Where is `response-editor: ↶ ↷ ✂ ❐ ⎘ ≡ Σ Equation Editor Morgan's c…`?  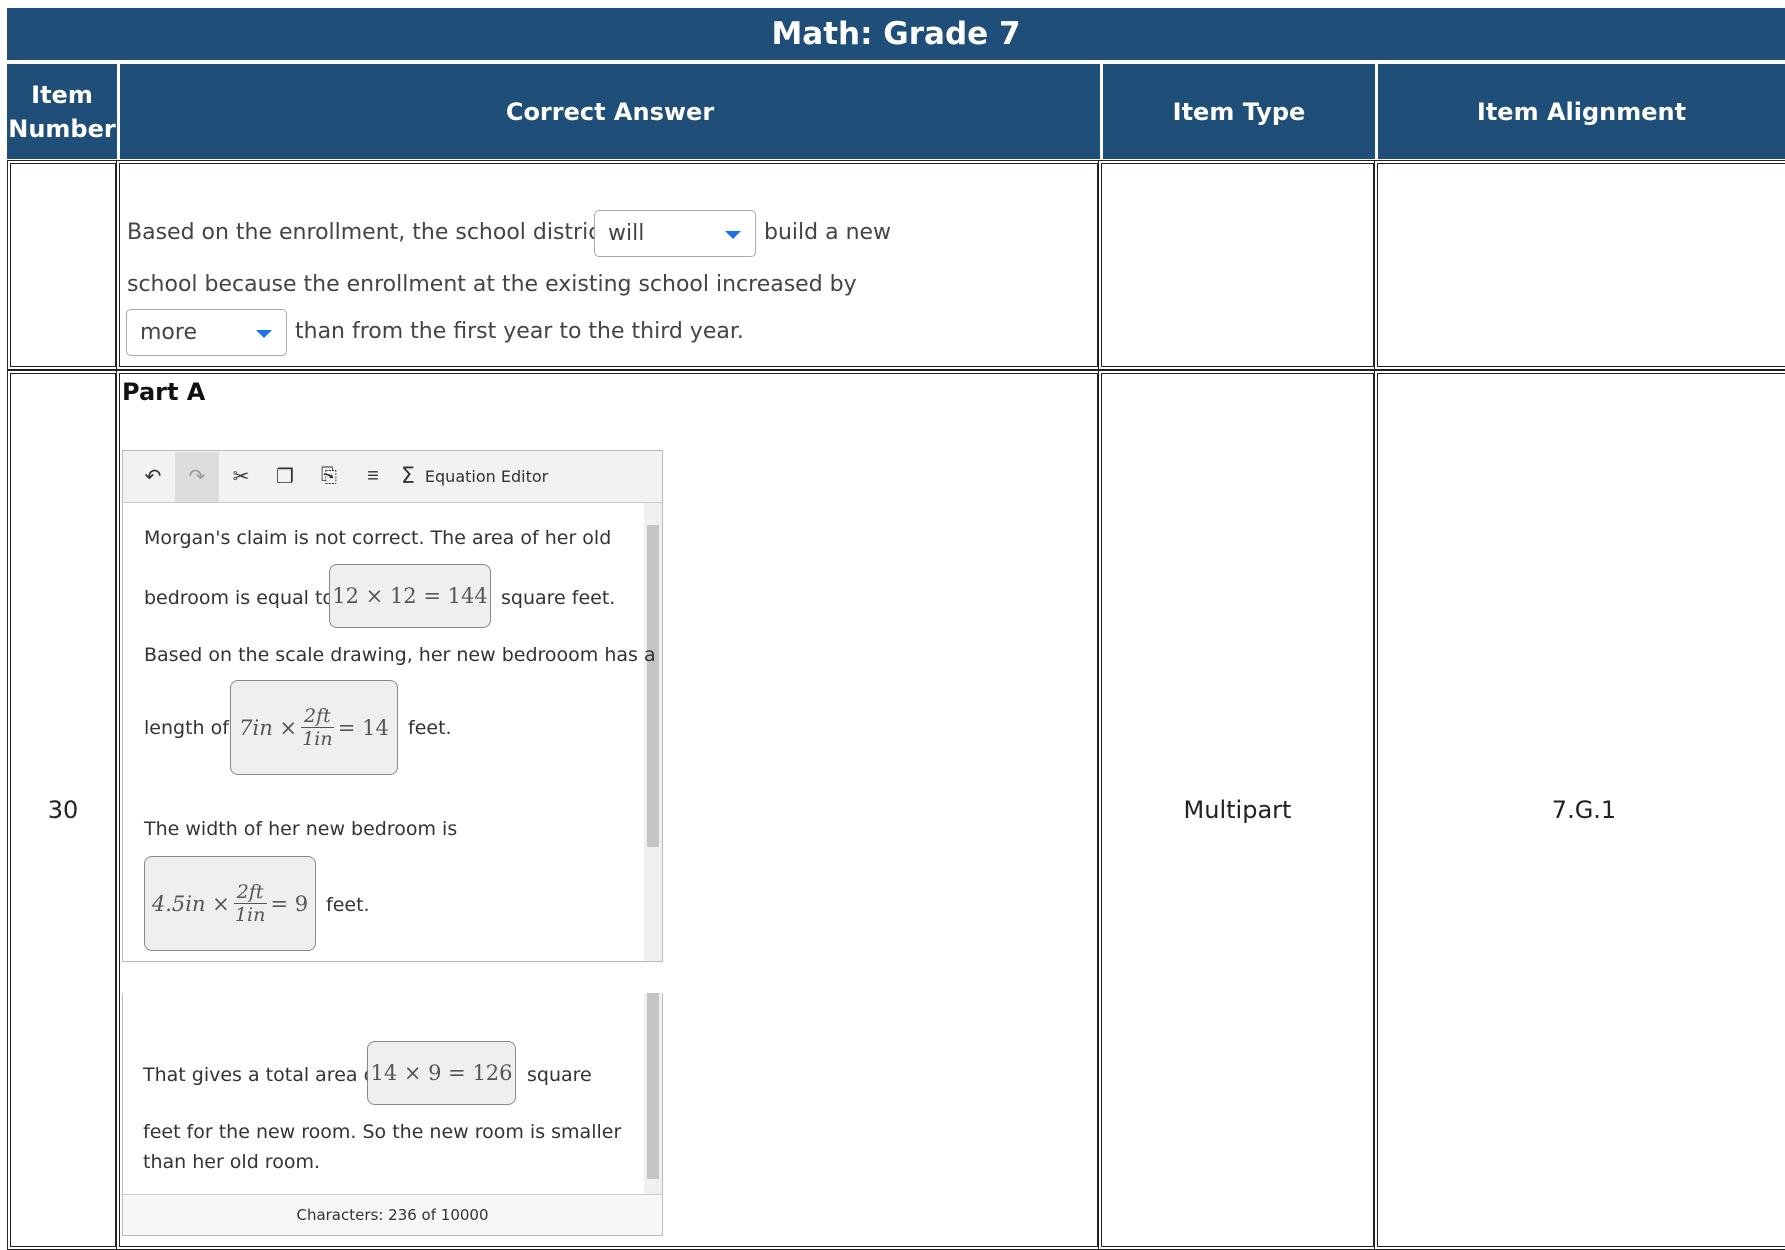
response-editor: ↶ ↷ ✂ ❐ ⎘ ≡ Σ Equation Editor Morgan's c… is located at coordinates (392, 706).